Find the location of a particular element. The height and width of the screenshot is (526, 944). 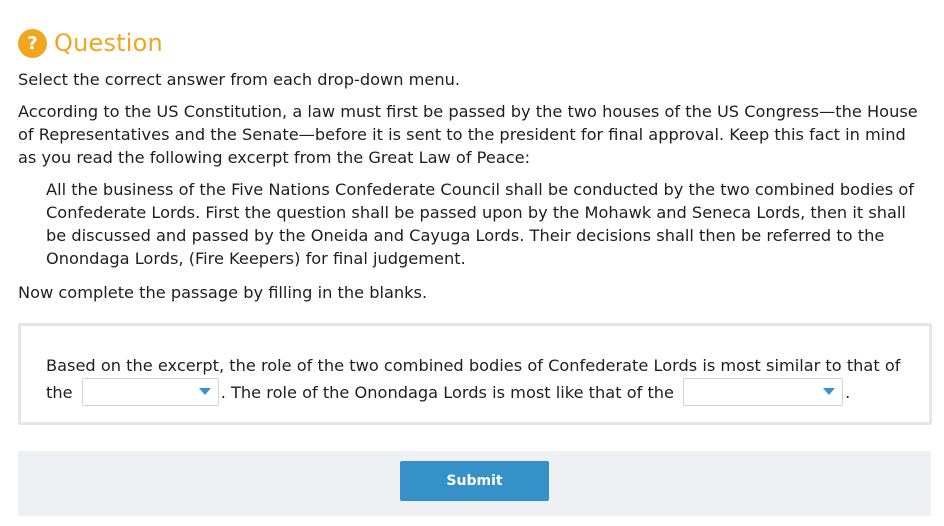

answer-text-part3: . is located at coordinates (848, 392).